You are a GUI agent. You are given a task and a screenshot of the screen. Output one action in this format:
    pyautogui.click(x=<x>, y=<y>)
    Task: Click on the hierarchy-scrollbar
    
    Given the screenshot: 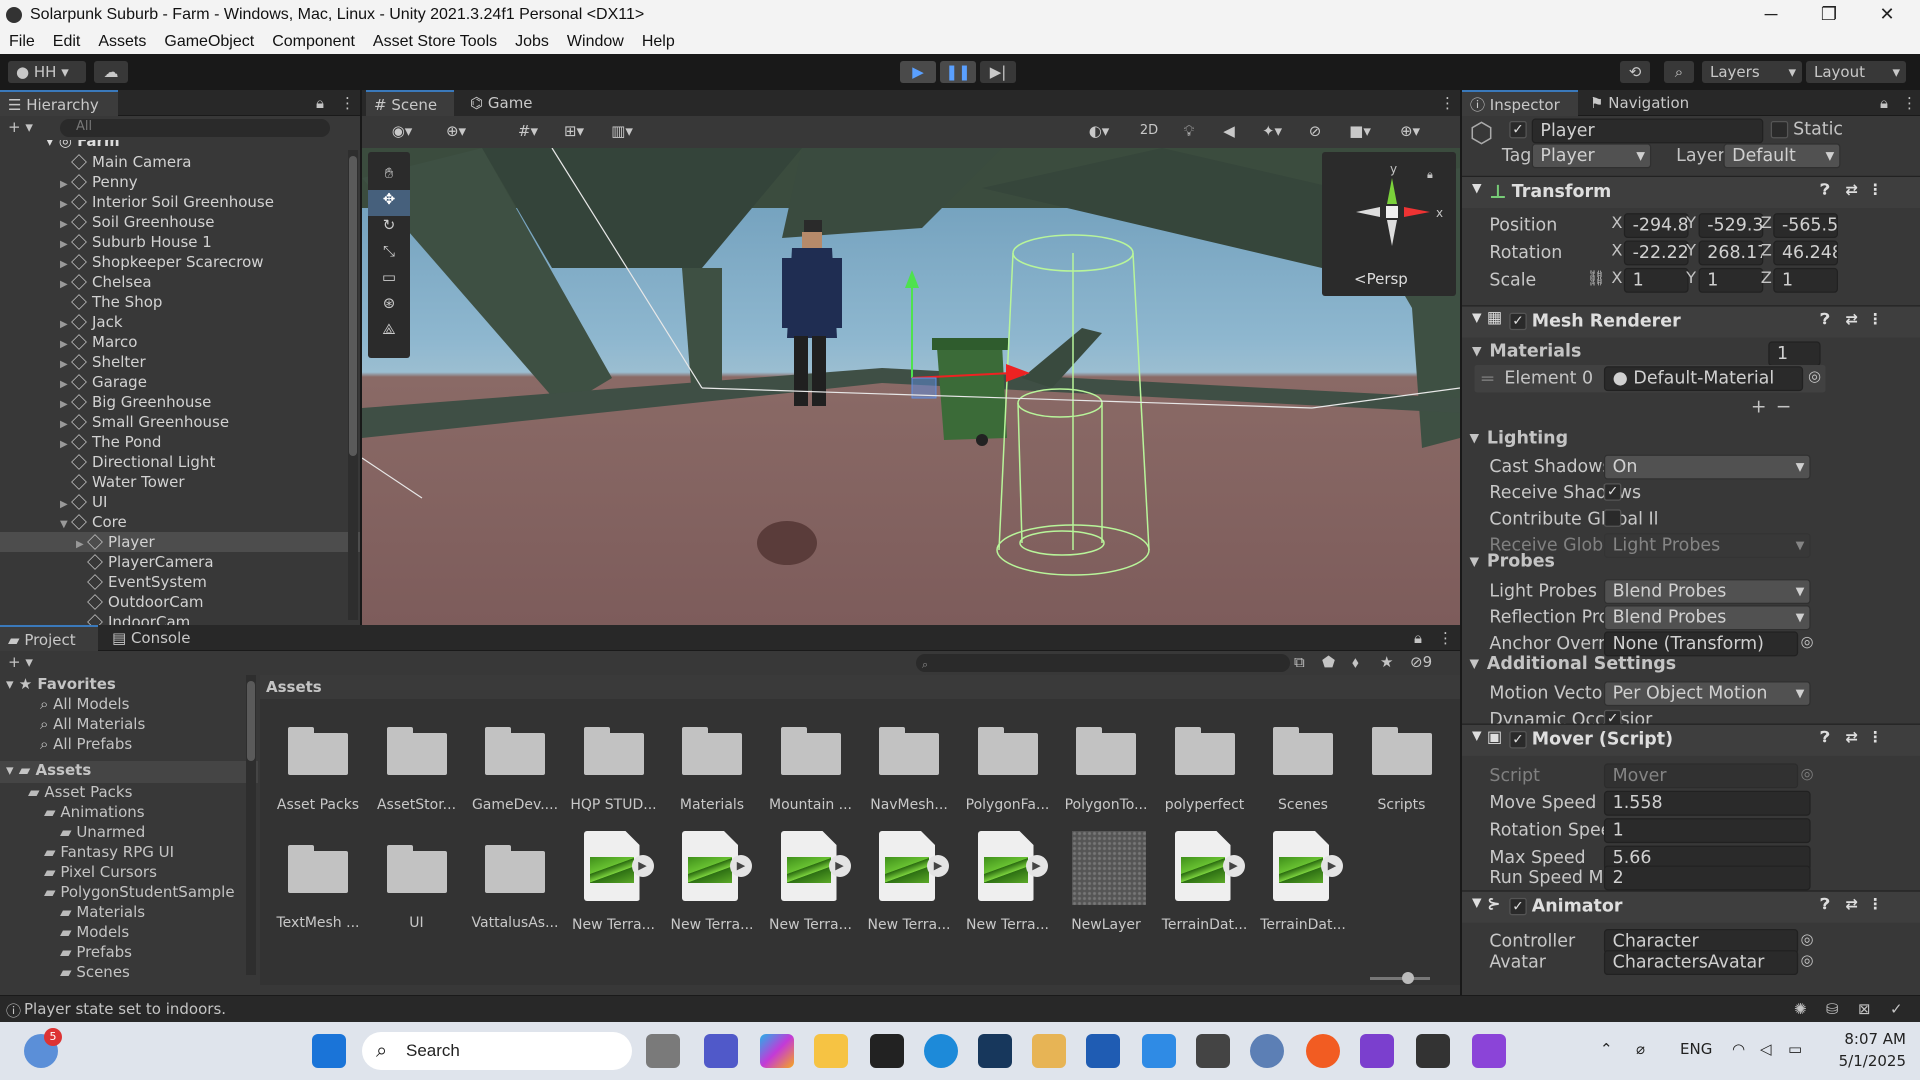 What is the action you would take?
    pyautogui.click(x=353, y=385)
    